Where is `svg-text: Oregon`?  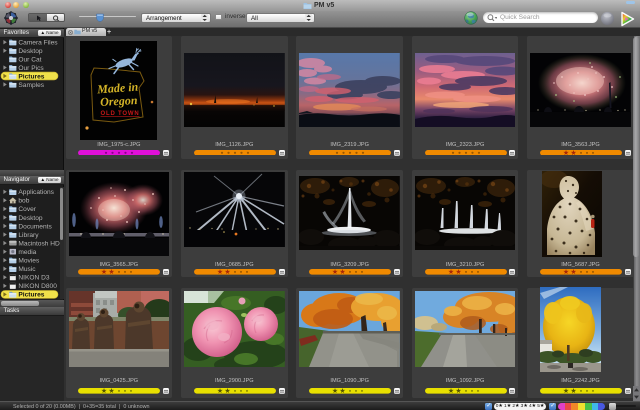
svg-text: Oregon is located at coordinates (119, 101).